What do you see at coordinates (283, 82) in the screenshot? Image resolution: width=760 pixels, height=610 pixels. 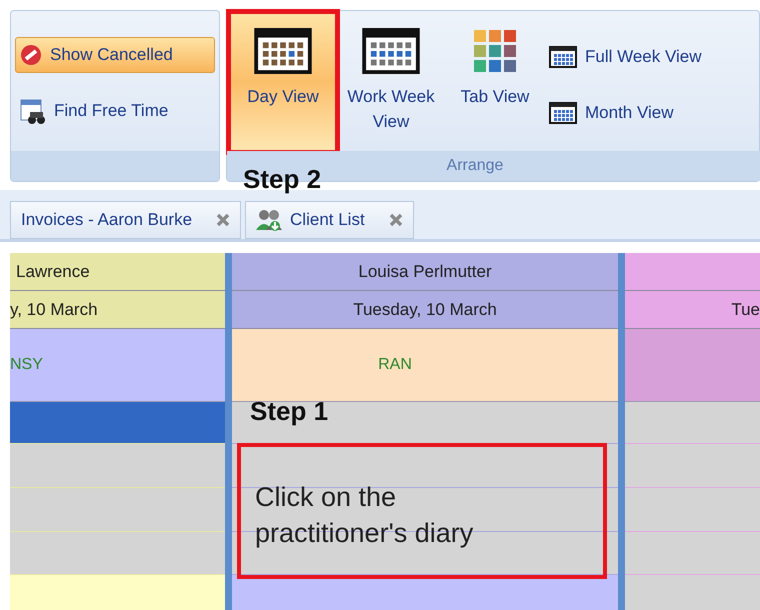 I see `view-button: Day View` at bounding box center [283, 82].